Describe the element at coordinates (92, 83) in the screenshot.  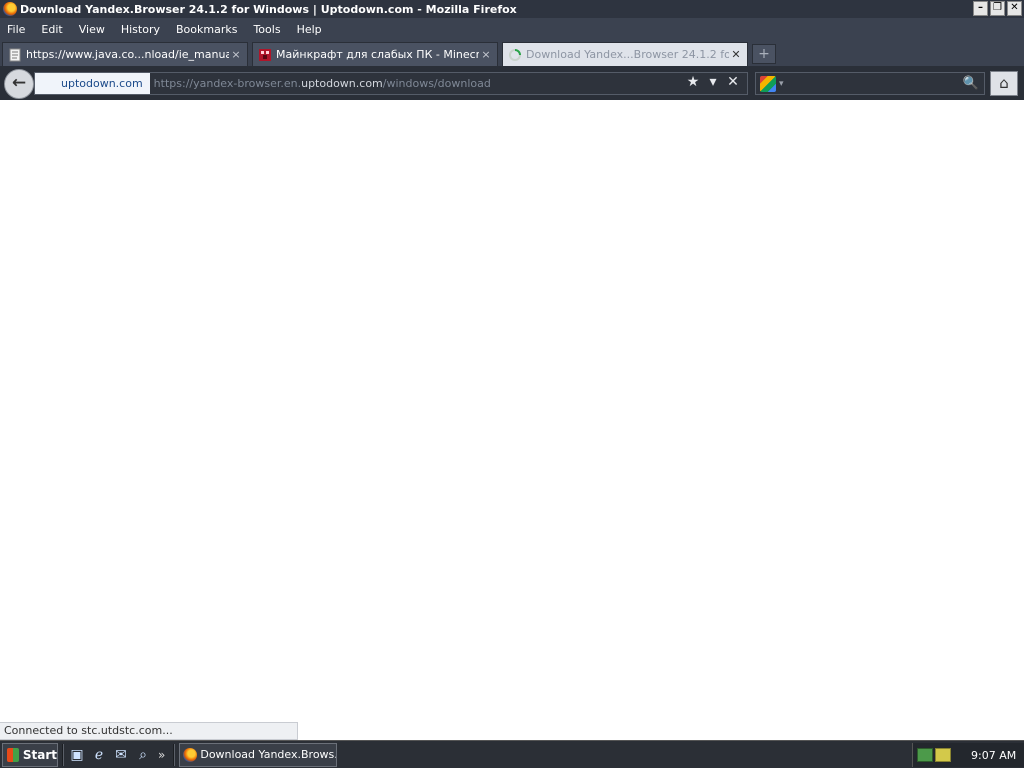
I see `site-identity-button: uptodown.com` at that location.